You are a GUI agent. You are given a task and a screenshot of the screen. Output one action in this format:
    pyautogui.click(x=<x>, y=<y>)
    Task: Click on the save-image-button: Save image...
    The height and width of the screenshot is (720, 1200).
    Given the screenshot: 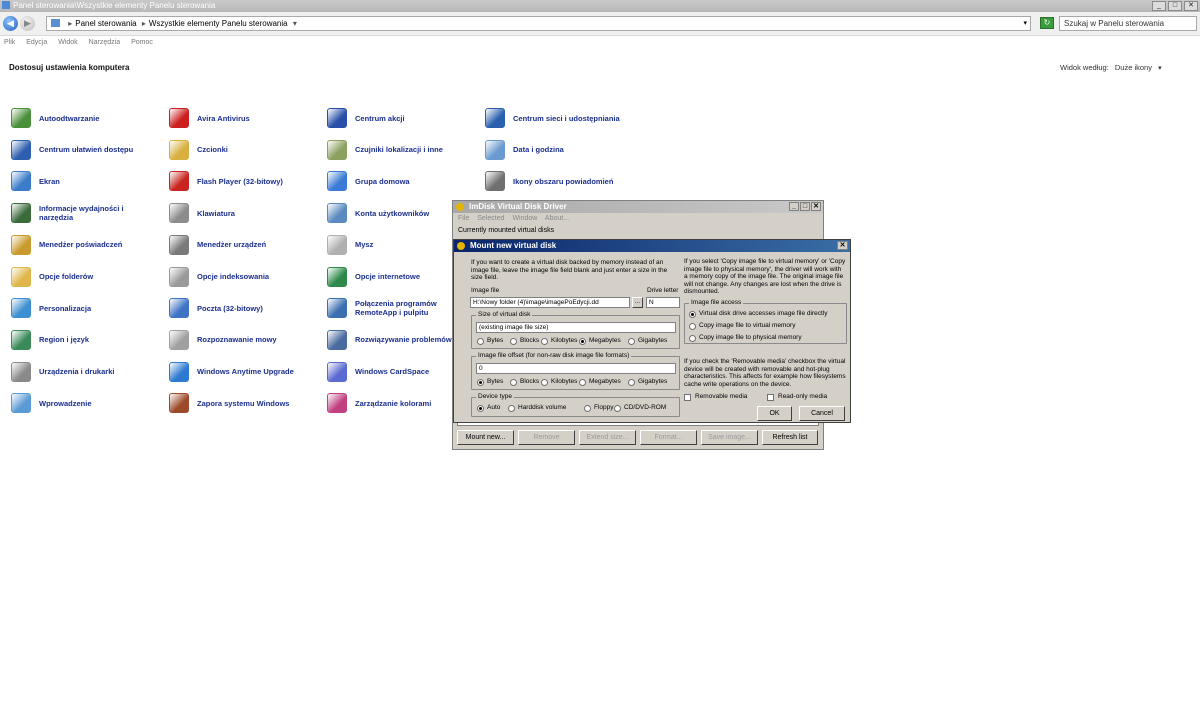 What is the action you would take?
    pyautogui.click(x=729, y=437)
    